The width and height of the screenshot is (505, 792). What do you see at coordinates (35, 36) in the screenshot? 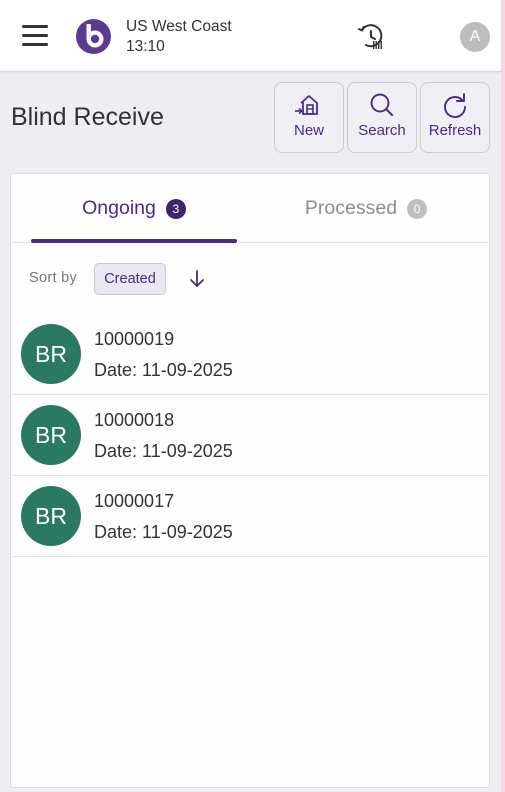
I see `menu-icon` at bounding box center [35, 36].